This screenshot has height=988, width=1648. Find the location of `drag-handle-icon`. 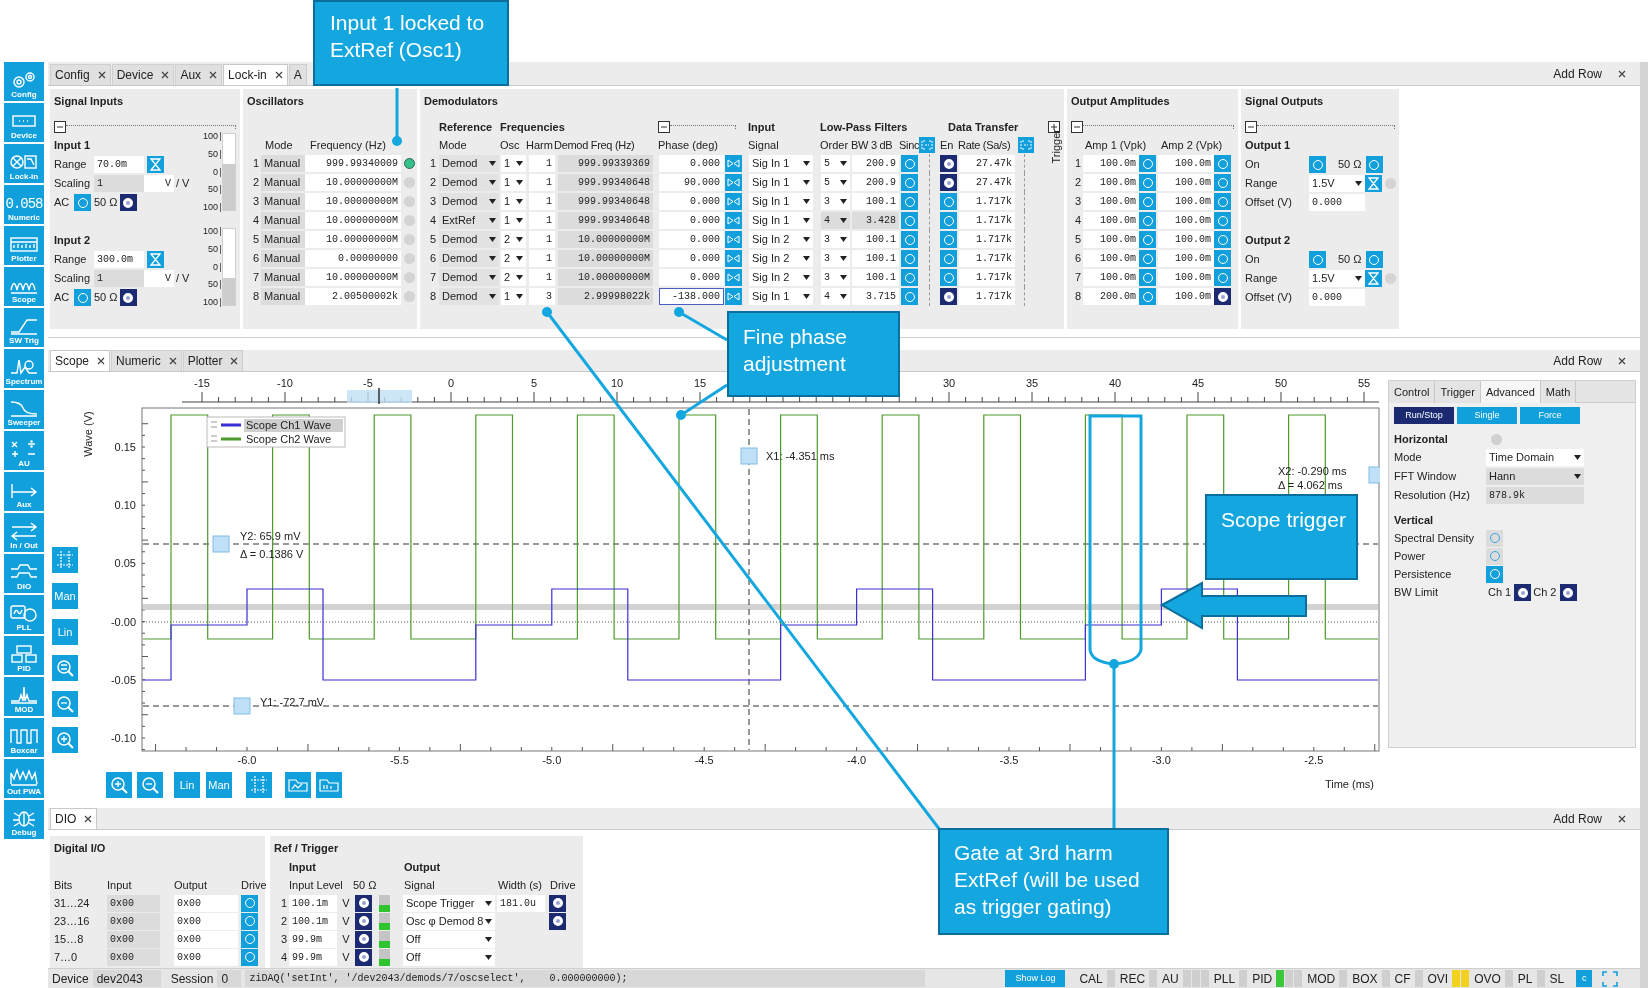

drag-handle-icon is located at coordinates (214, 438).